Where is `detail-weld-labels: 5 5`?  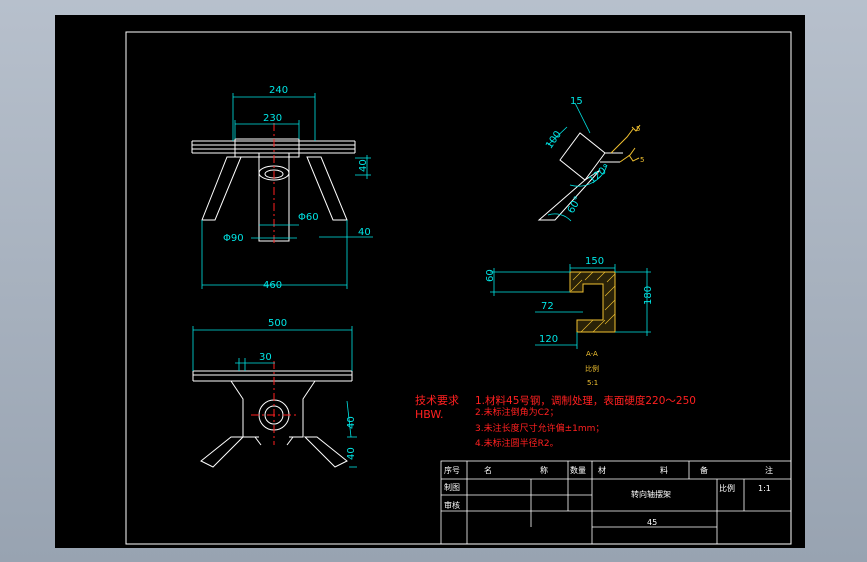
detail-weld-labels: 5 5 is located at coordinates (640, 144).